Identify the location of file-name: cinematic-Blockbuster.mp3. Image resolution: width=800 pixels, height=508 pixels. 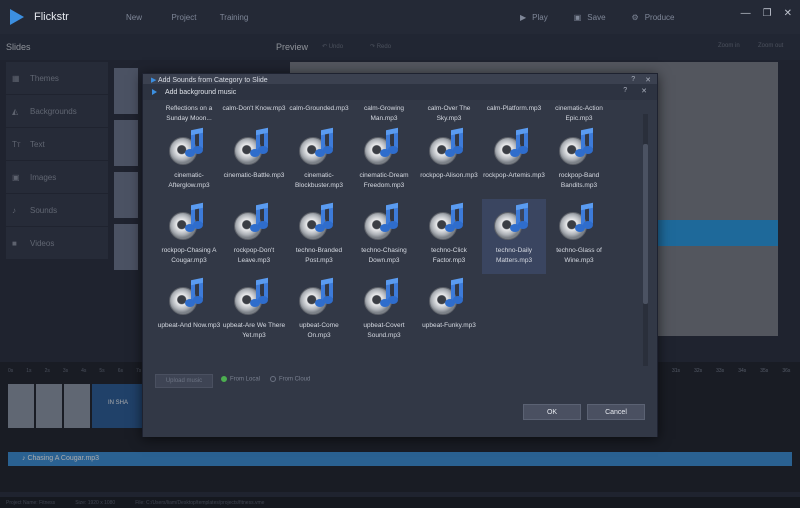
(319, 180).